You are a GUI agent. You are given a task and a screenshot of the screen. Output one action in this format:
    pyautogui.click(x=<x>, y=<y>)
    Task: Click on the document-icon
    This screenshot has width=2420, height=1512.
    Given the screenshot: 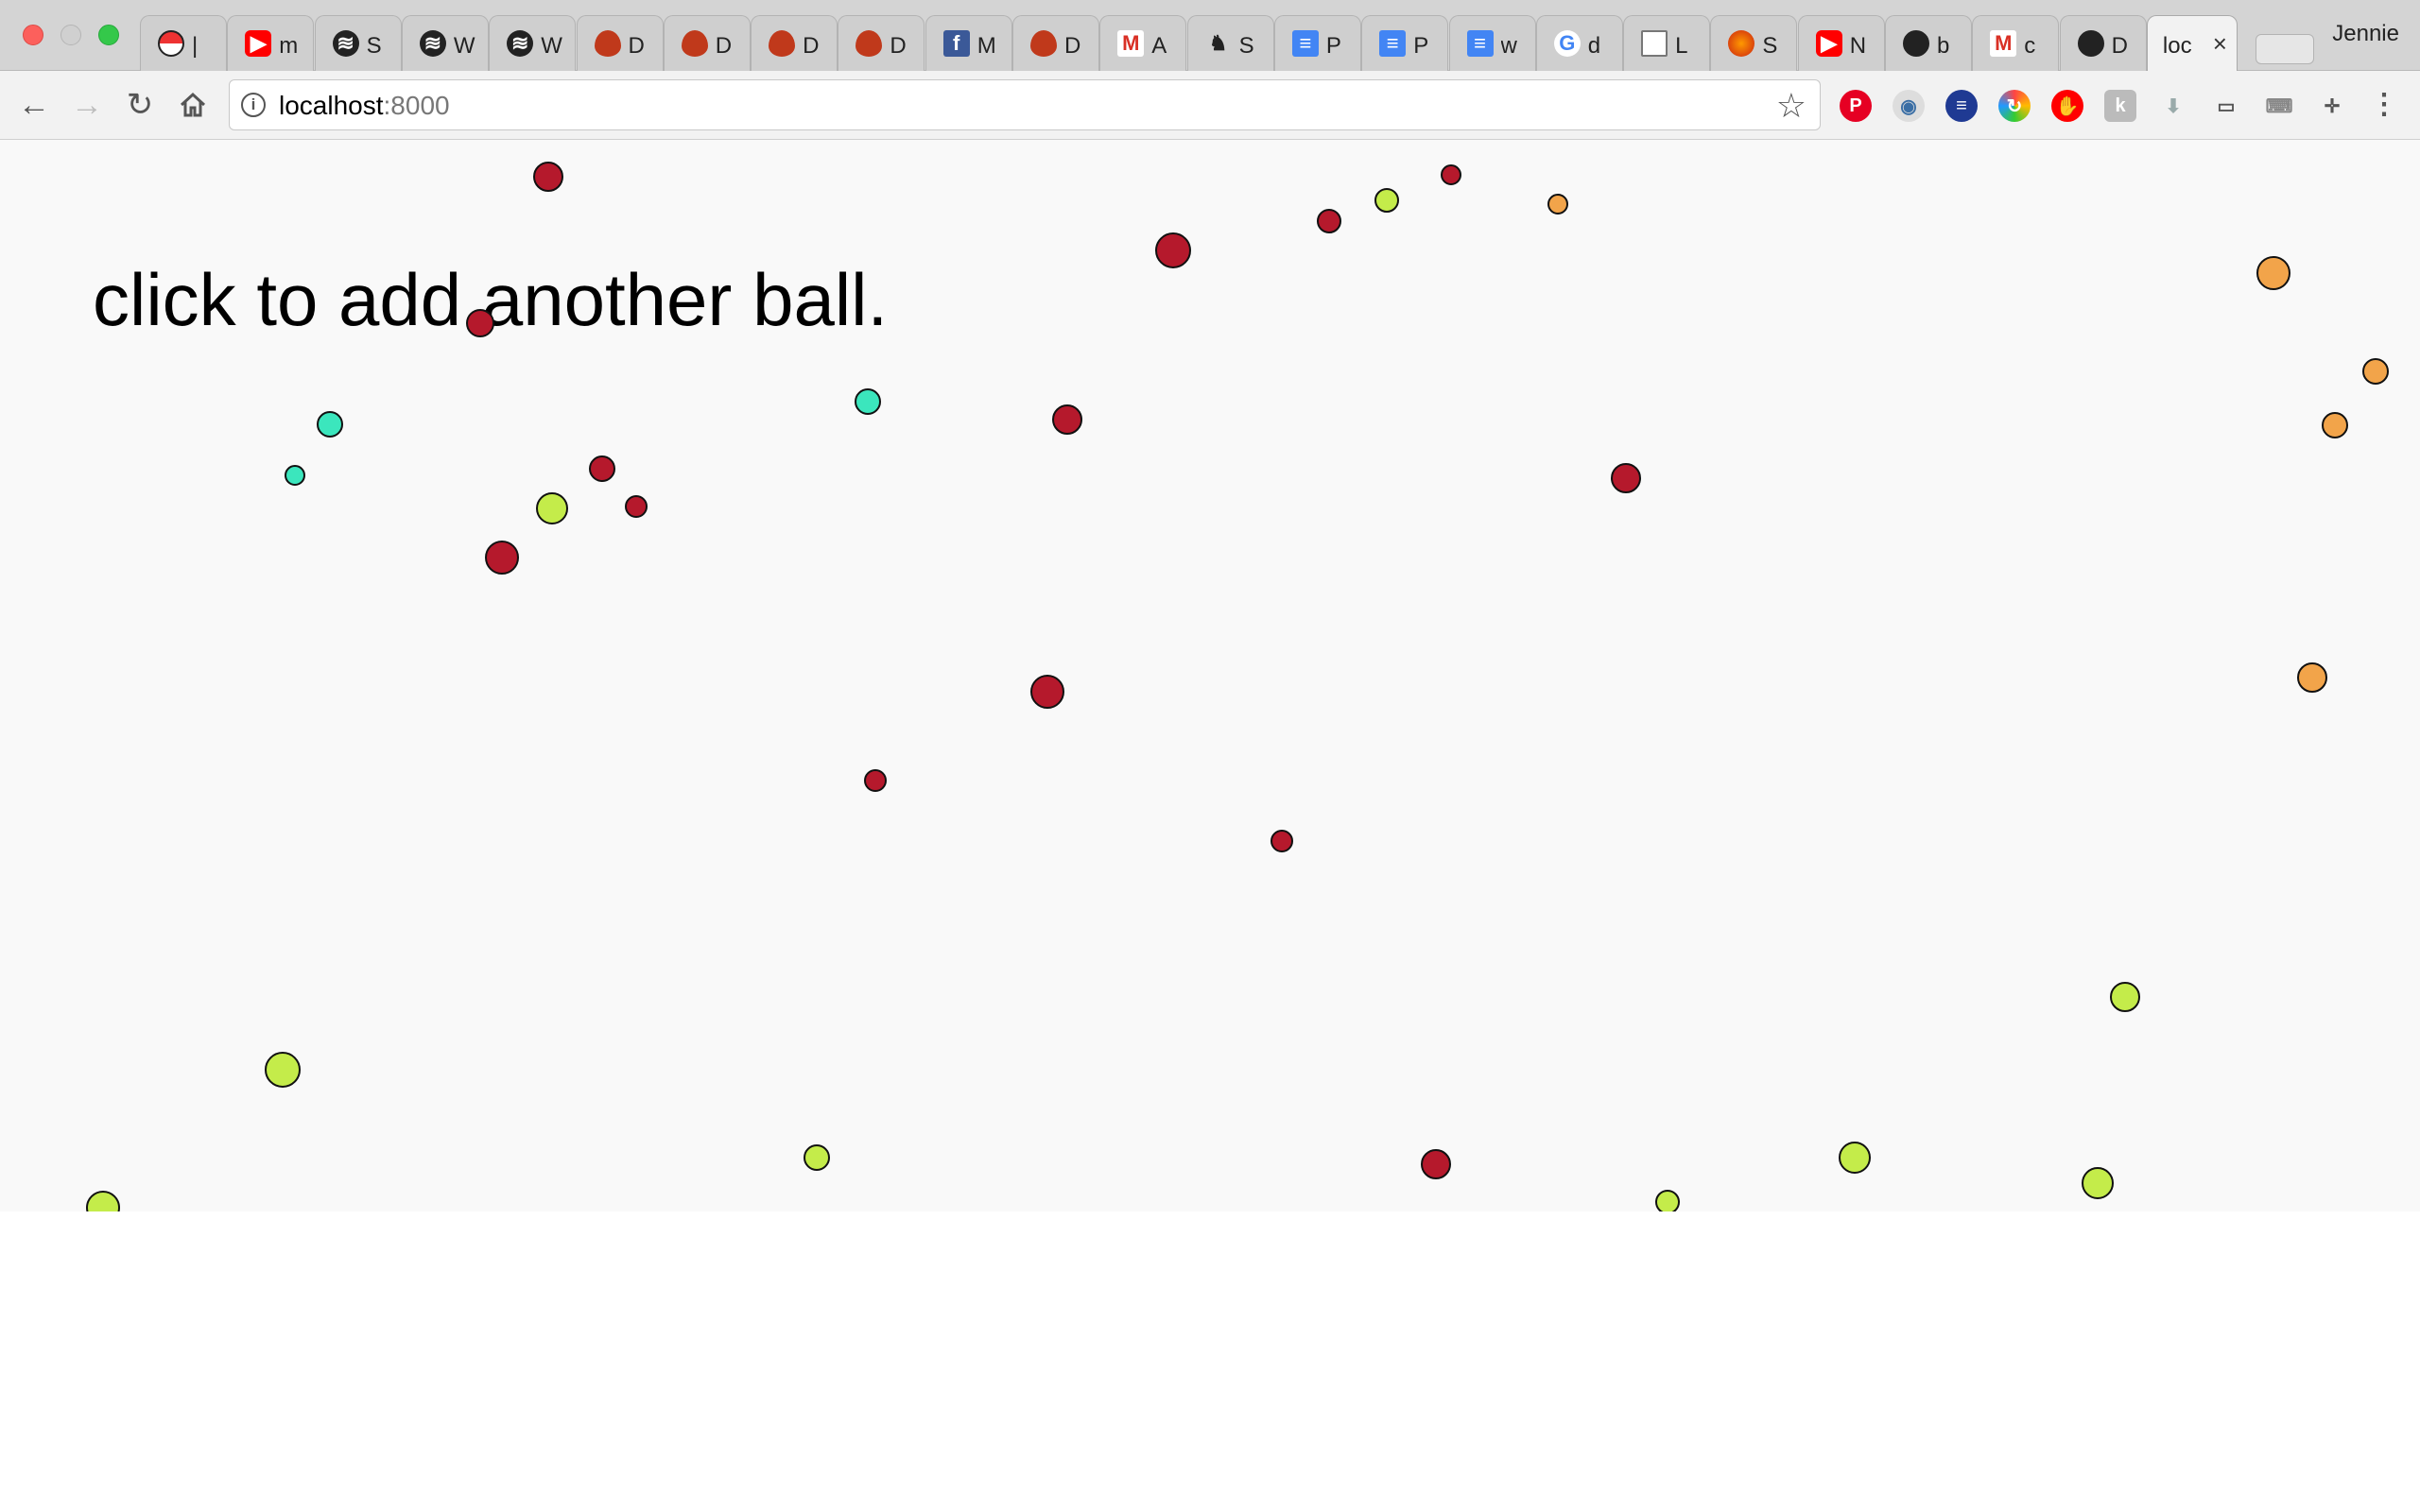 What is the action you would take?
    pyautogui.click(x=1654, y=43)
    